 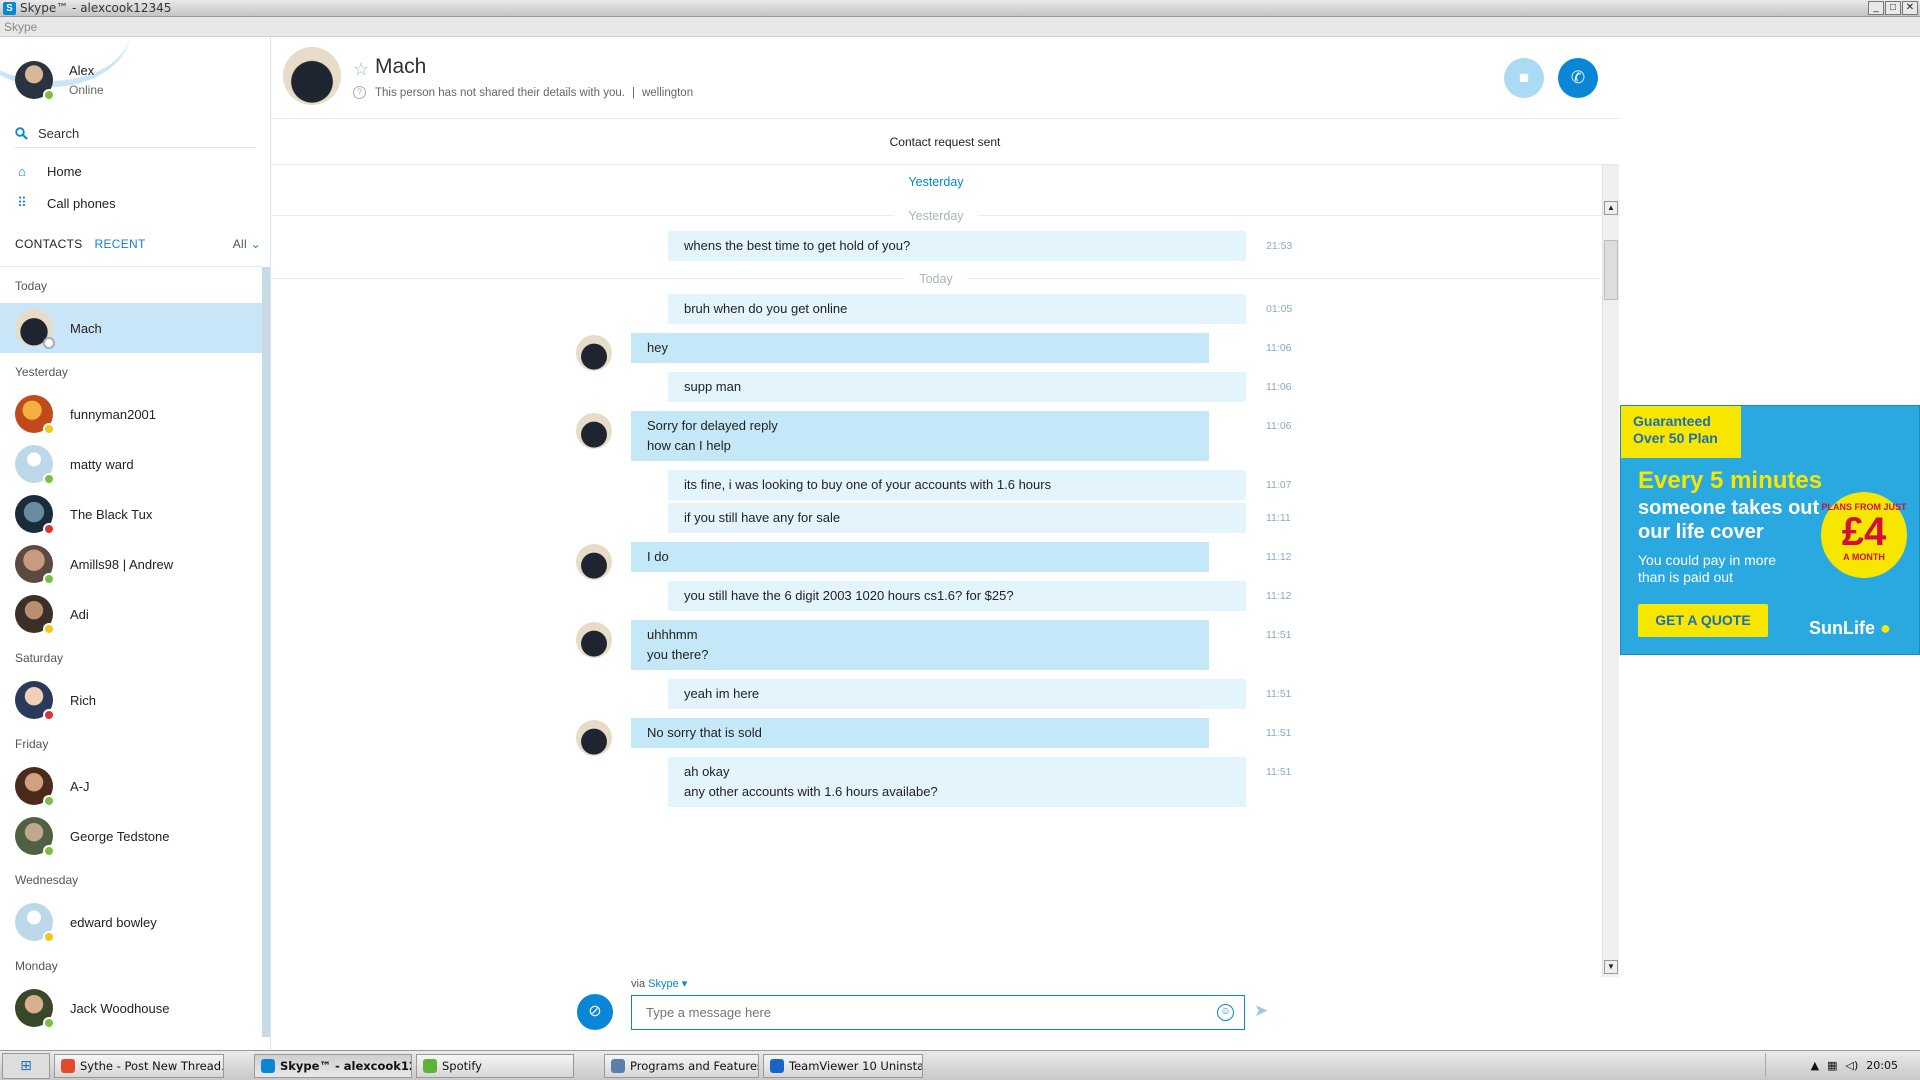 What do you see at coordinates (936, 278) in the screenshot?
I see `day-divider-today: Today` at bounding box center [936, 278].